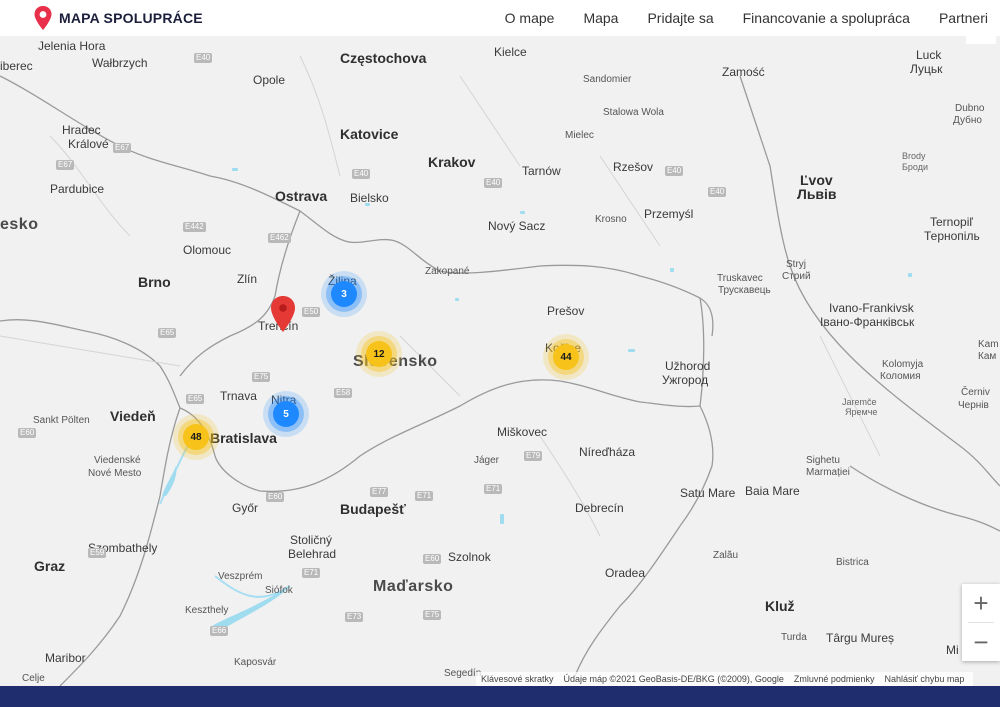 The width and height of the screenshot is (1000, 707). I want to click on footer-bar, so click(500, 696).